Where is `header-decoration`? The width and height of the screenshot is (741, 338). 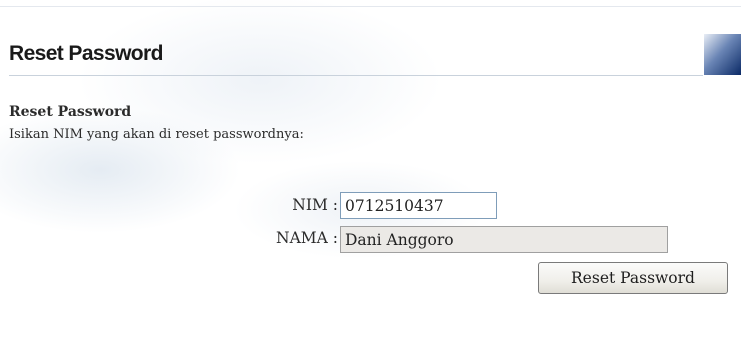
header-decoration is located at coordinates (722, 54).